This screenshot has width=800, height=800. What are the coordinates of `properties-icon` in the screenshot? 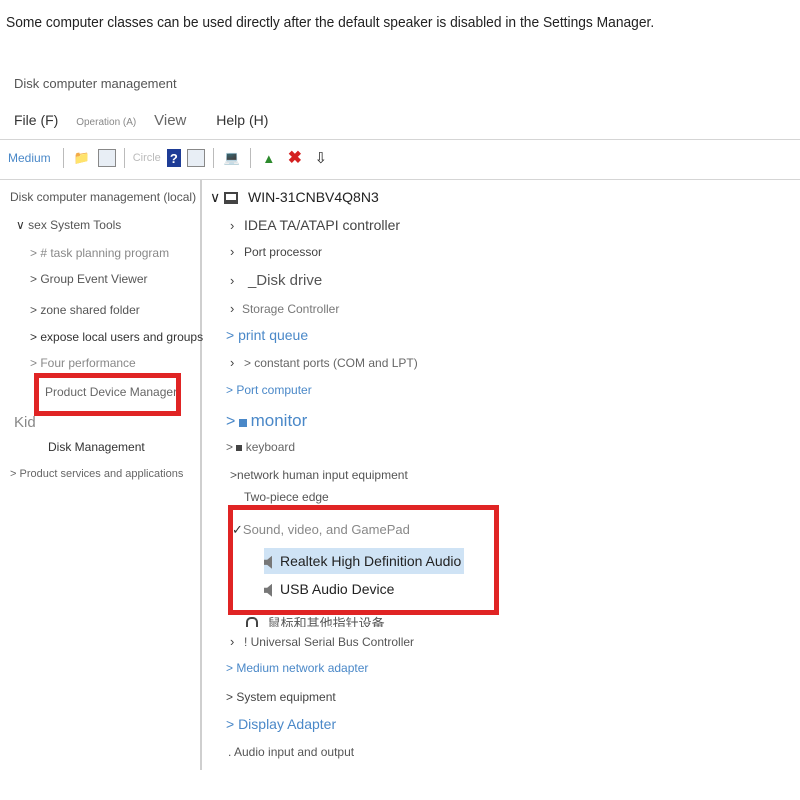 It's located at (106, 158).